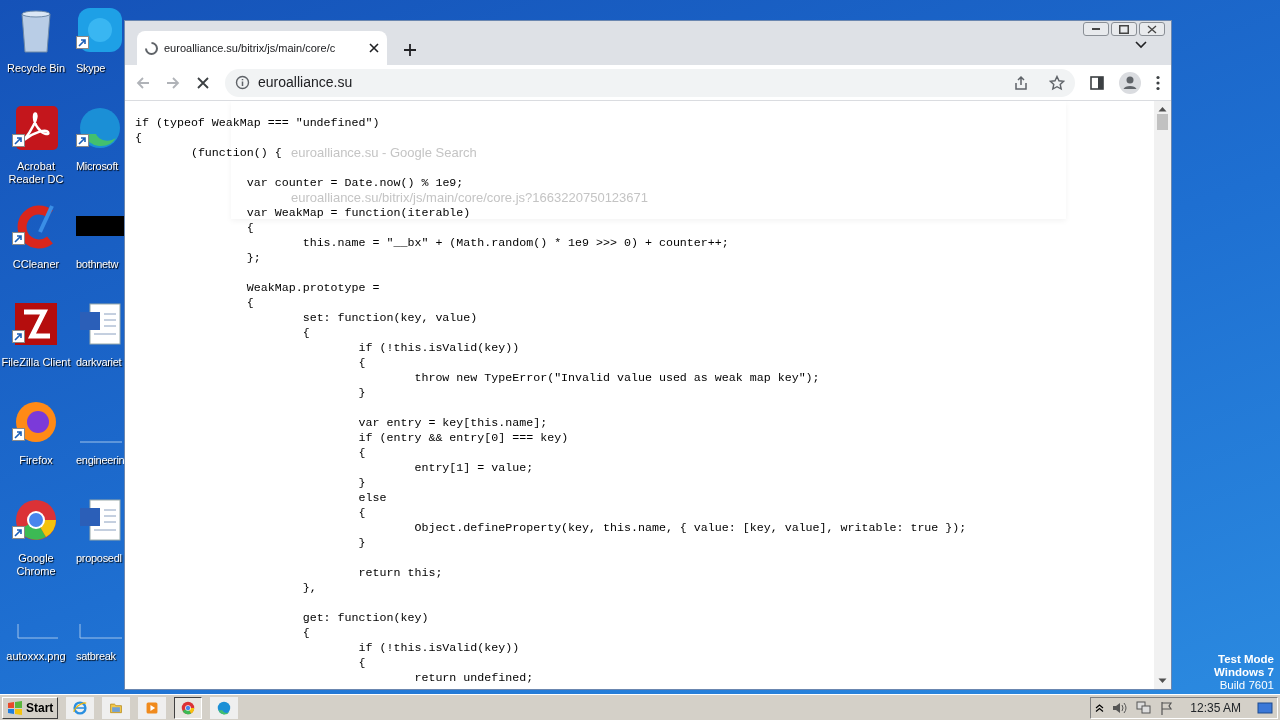 This screenshot has width=1280, height=720. I want to click on code-line: get: function(key), so click(365, 617).